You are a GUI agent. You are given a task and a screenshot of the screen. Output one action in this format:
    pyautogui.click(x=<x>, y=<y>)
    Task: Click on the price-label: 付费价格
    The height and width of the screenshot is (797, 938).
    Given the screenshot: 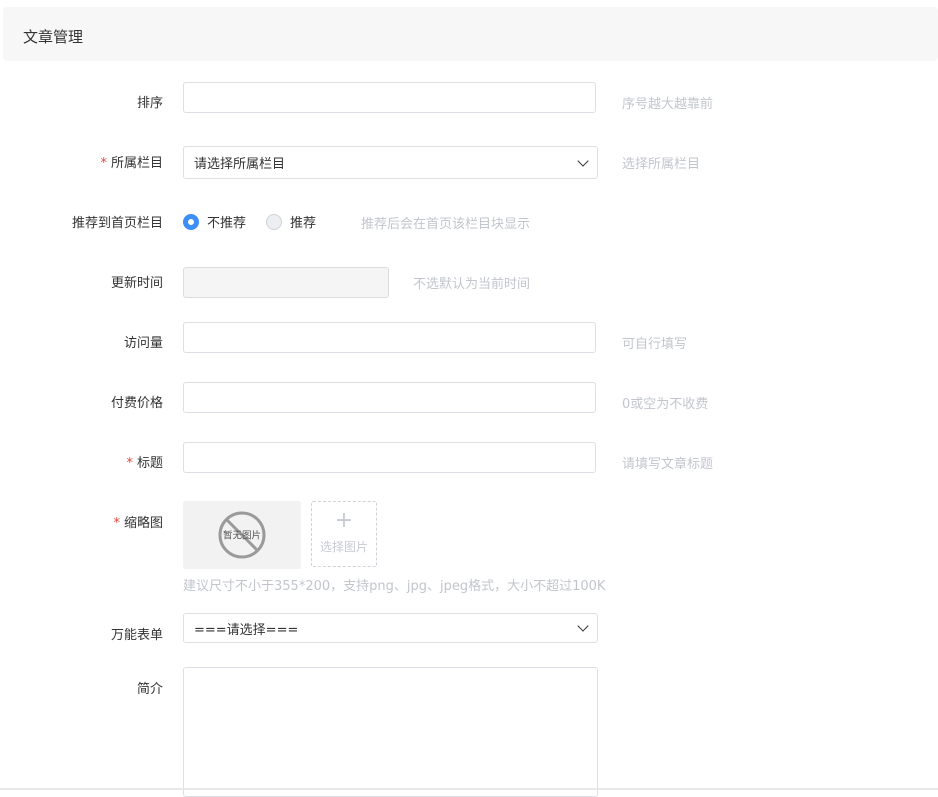 What is the action you would take?
    pyautogui.click(x=136, y=403)
    